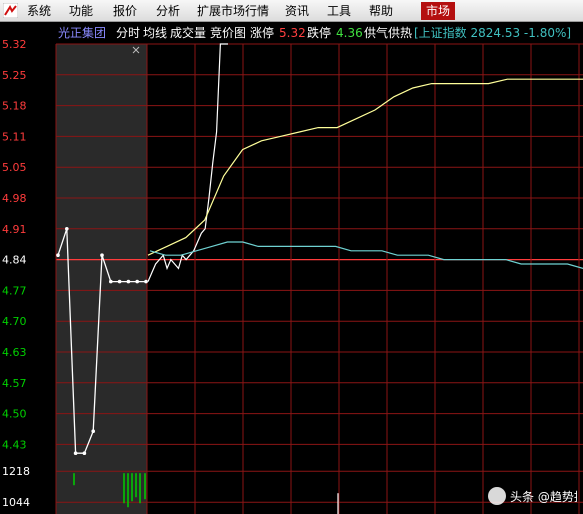 The width and height of the screenshot is (583, 514). I want to click on price-tick-label: 5.25, so click(14, 75).